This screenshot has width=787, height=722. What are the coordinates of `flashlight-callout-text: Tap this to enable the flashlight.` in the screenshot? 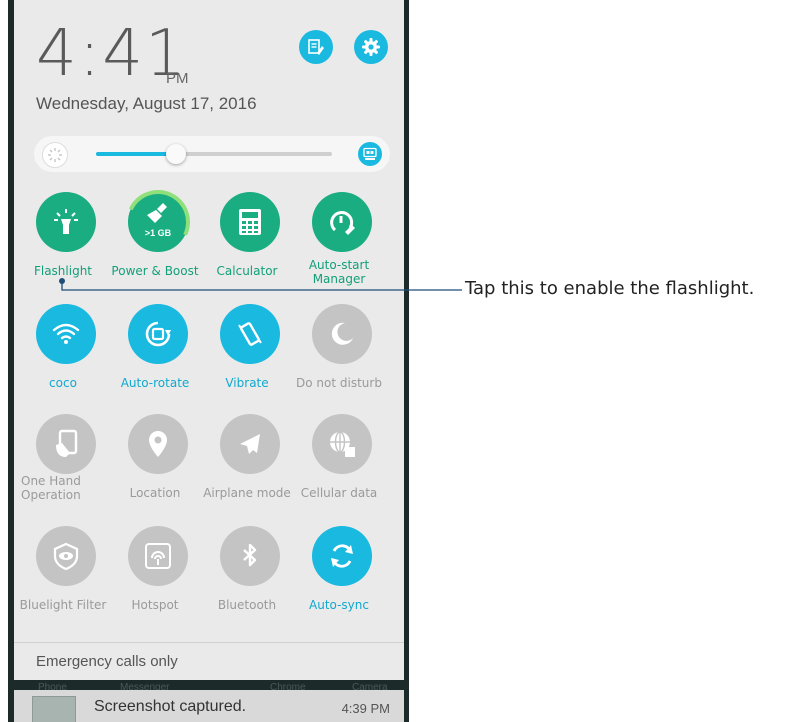 It's located at (610, 288).